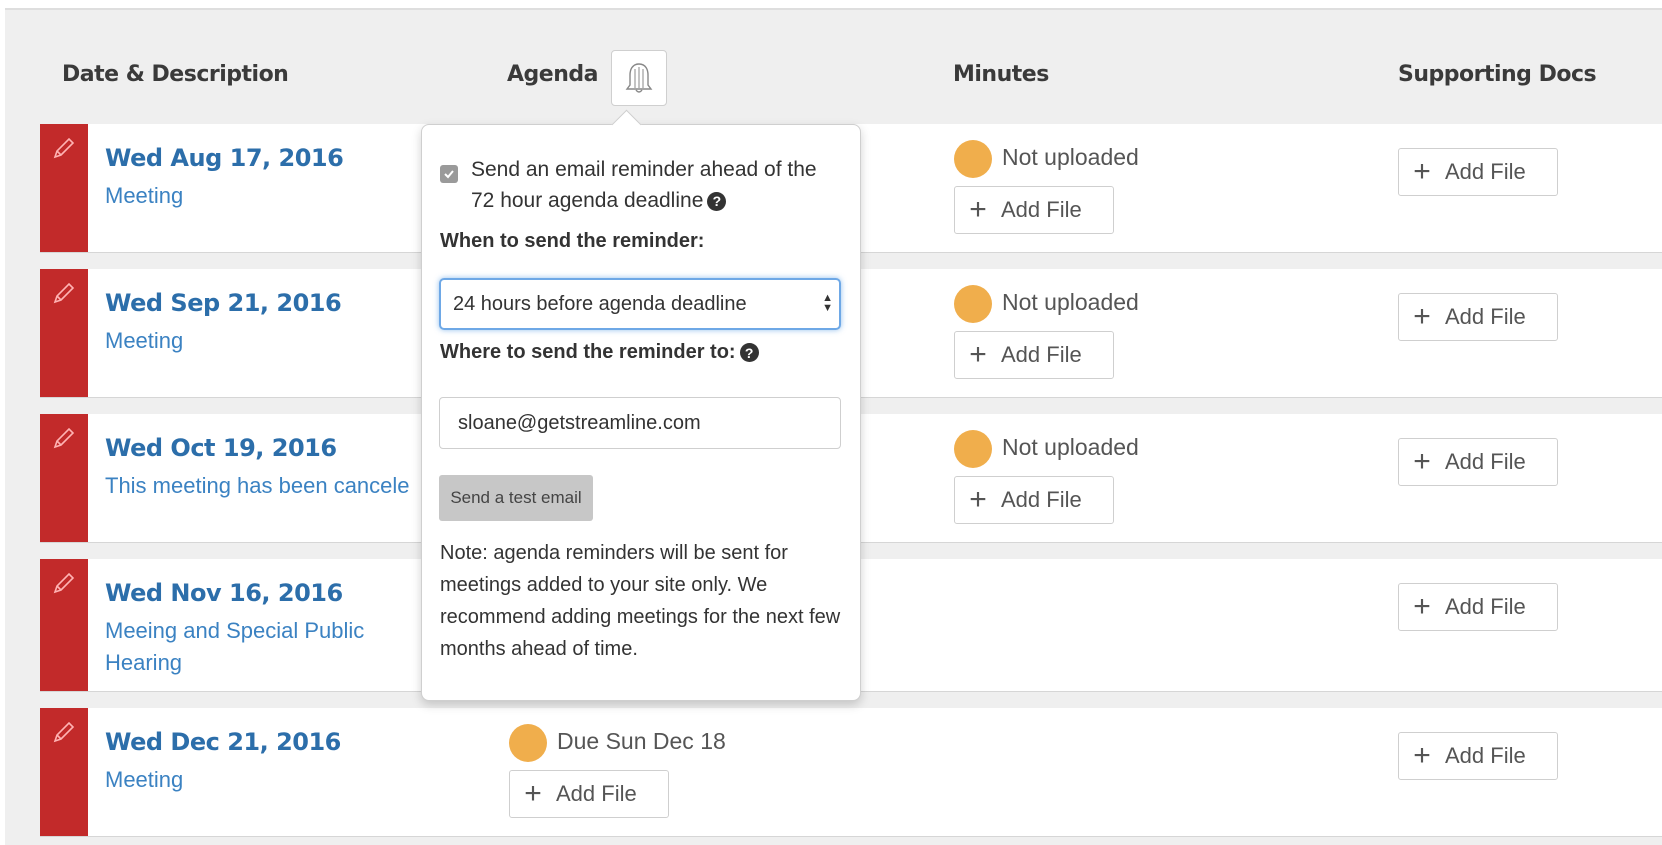 The image size is (1662, 845). I want to click on meeting-date: Wed Oct 19, 2016, so click(221, 448).